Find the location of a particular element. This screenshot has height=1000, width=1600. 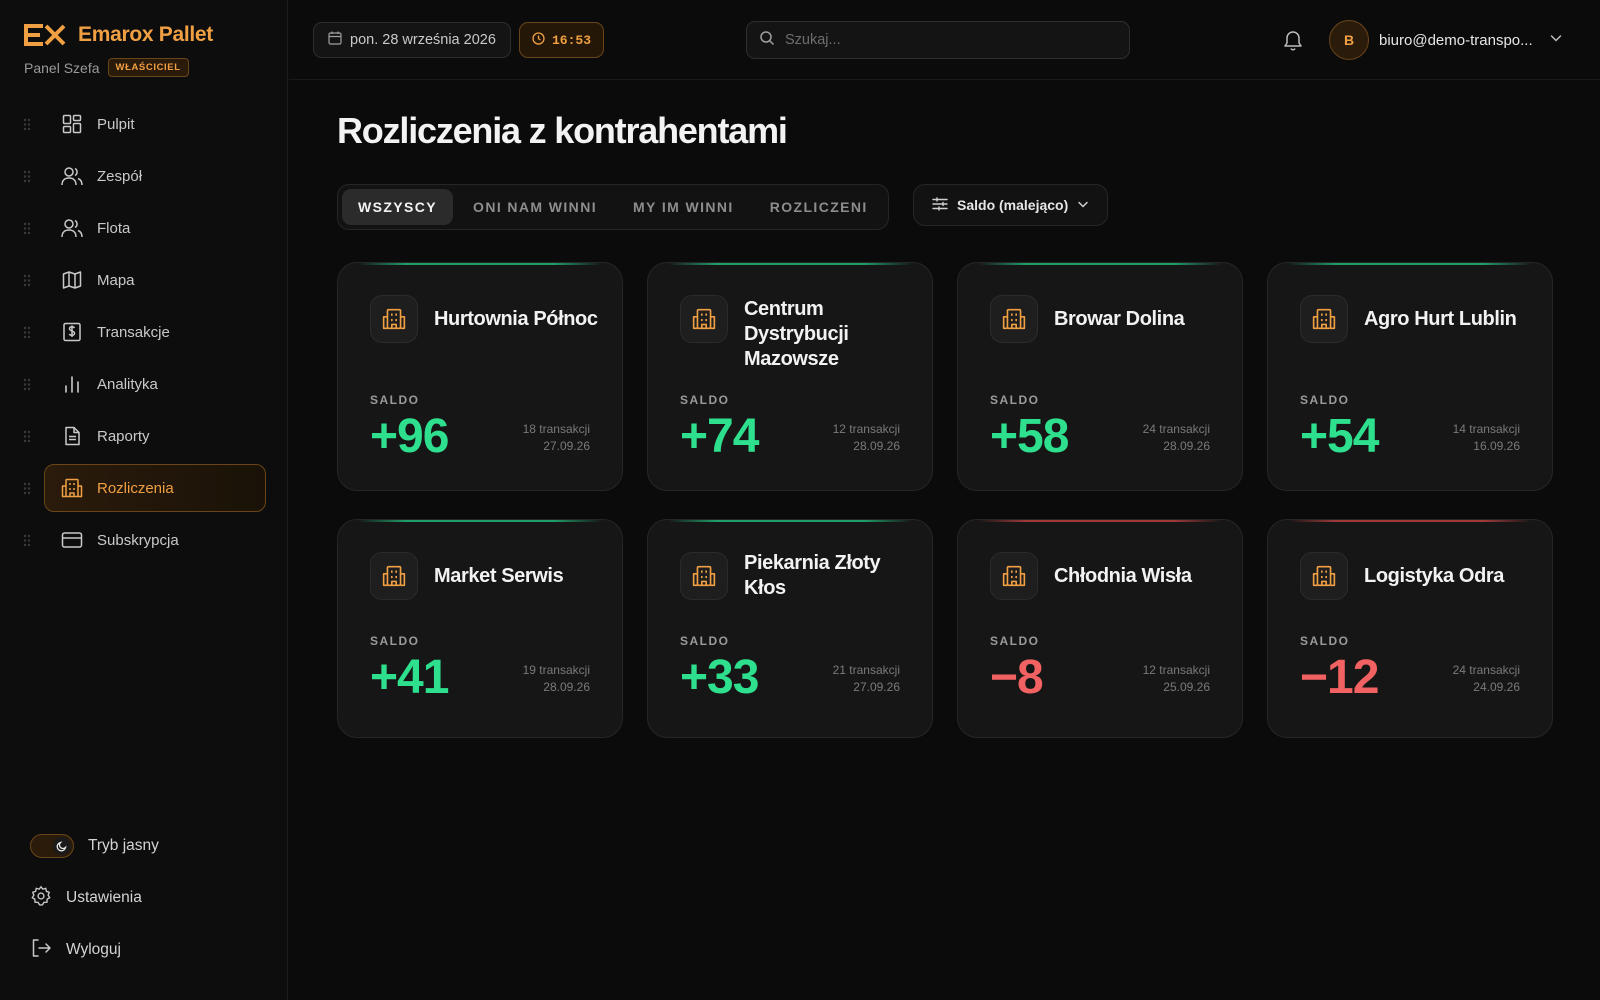

tab-rozliczeni: ROZLICZENI is located at coordinates (819, 207).